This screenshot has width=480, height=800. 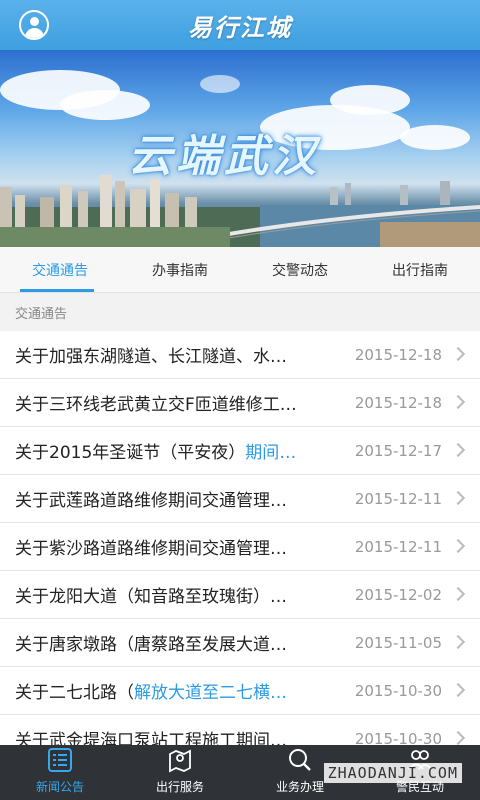 I want to click on banner-title: 云端武汉, so click(x=224, y=156).